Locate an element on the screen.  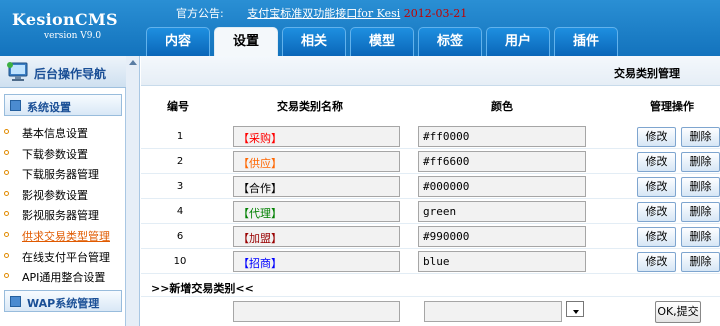
collapse-arrow-icon is located at coordinates (133, 62).